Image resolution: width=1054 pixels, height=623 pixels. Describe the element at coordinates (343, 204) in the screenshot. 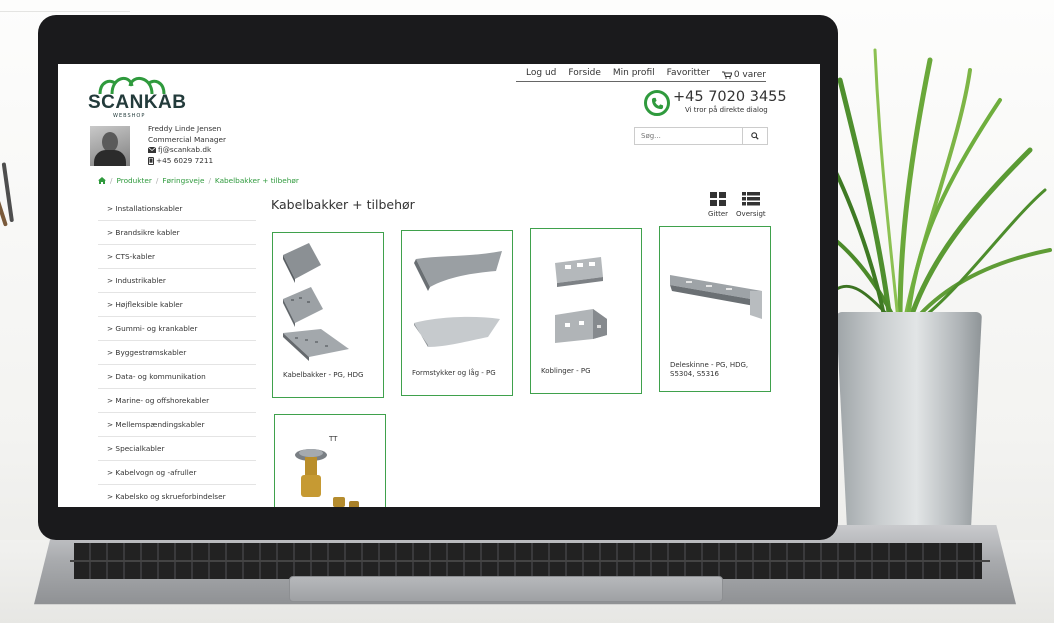

I see `page-title: Kabelbakker + tilbehør` at that location.